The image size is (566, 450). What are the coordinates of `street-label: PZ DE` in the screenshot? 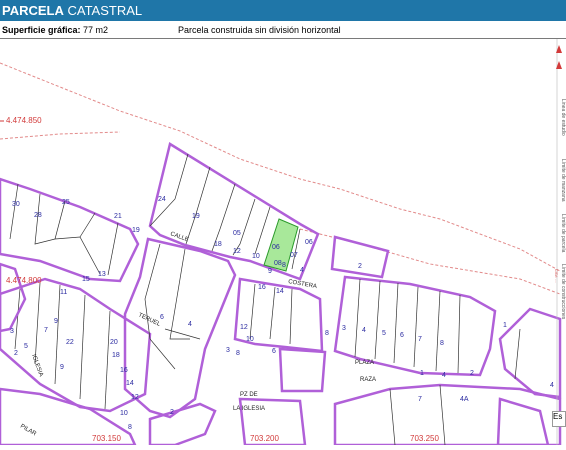 It's located at (249, 395).